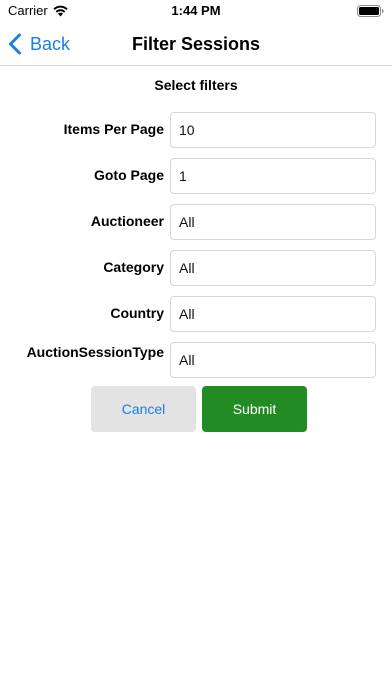 The image size is (392, 696). What do you see at coordinates (273, 268) in the screenshot?
I see `category-select: All` at bounding box center [273, 268].